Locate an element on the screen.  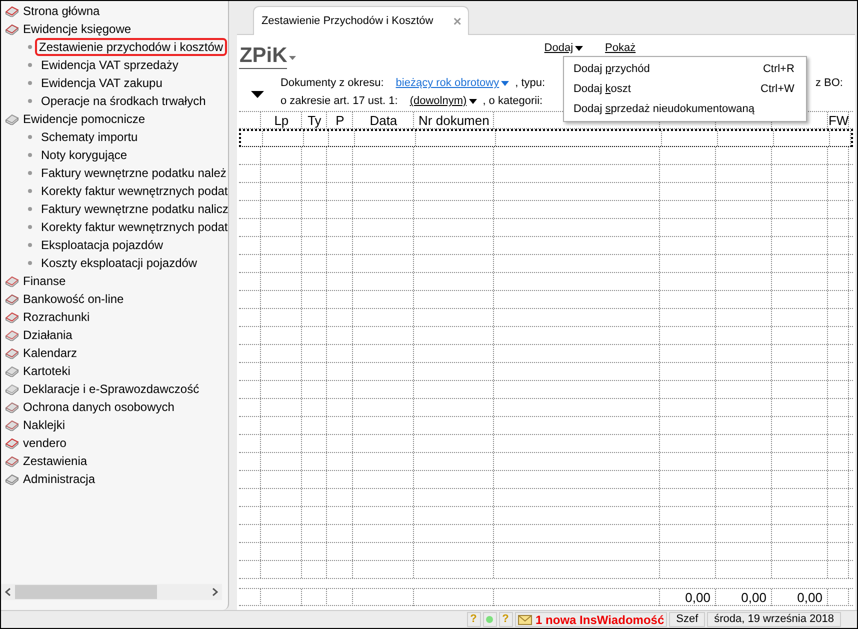
sidebar-item: Administracja is located at coordinates (59, 479).